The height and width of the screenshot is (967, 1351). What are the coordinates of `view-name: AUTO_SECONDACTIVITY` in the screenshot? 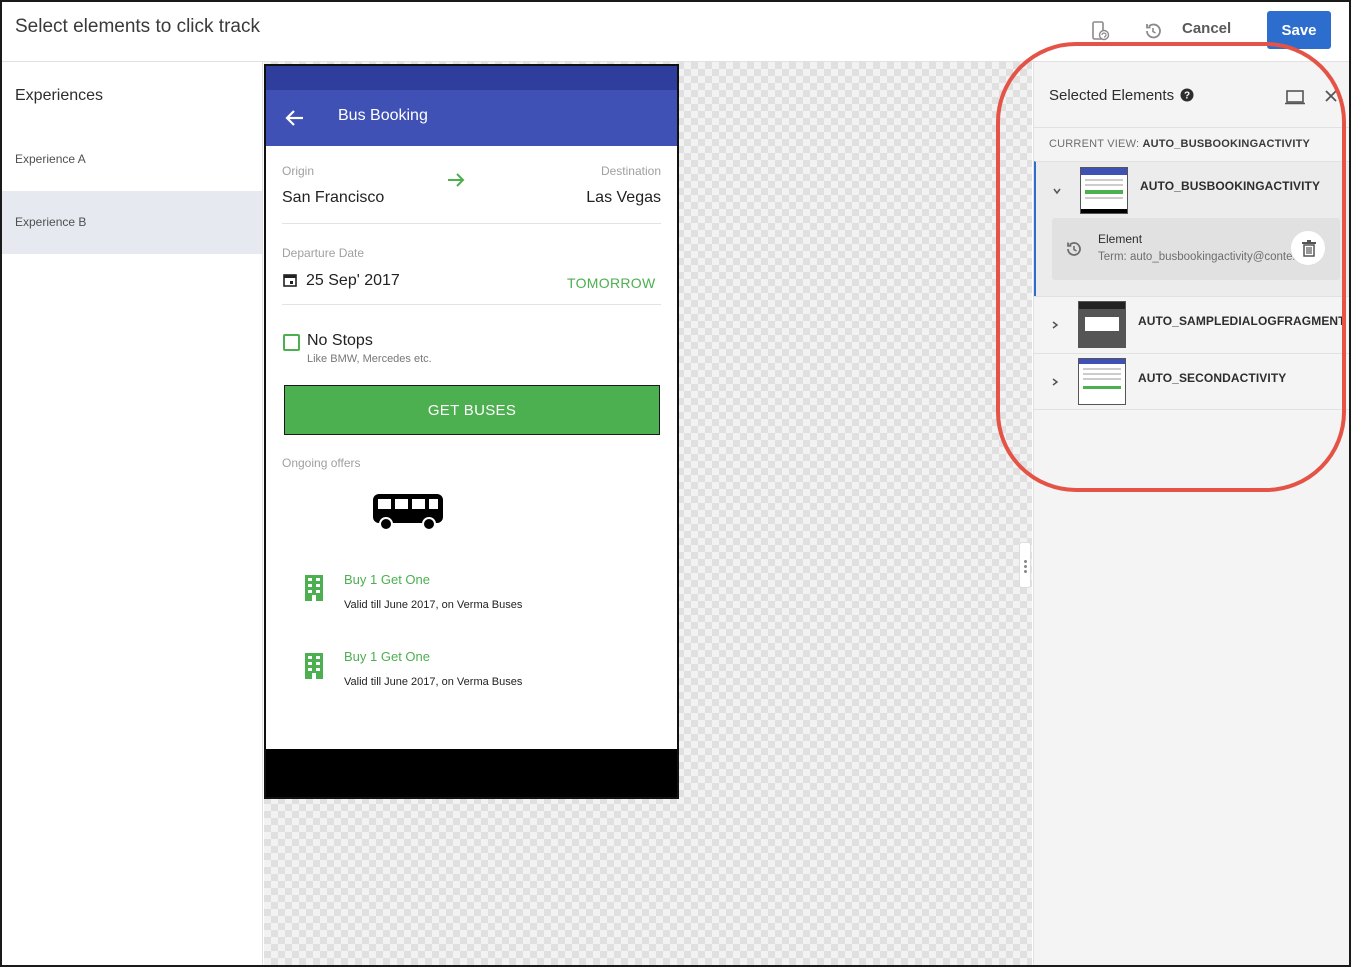 It's located at (1212, 378).